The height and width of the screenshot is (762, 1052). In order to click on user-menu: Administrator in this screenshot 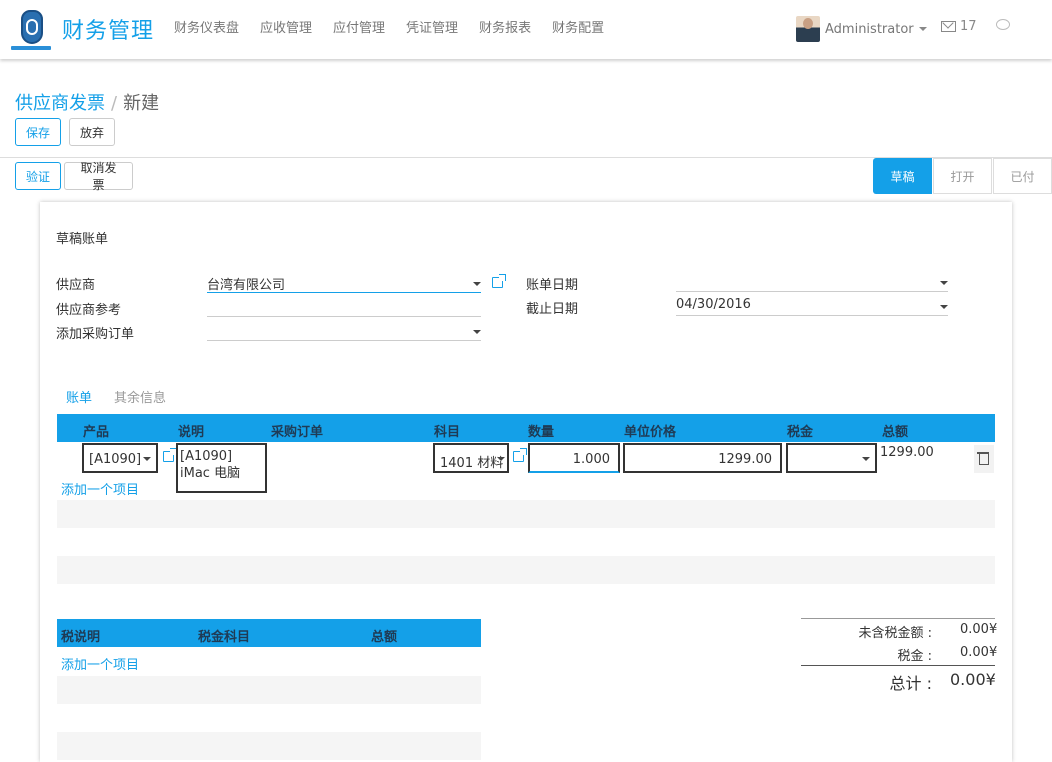, I will do `click(861, 29)`.